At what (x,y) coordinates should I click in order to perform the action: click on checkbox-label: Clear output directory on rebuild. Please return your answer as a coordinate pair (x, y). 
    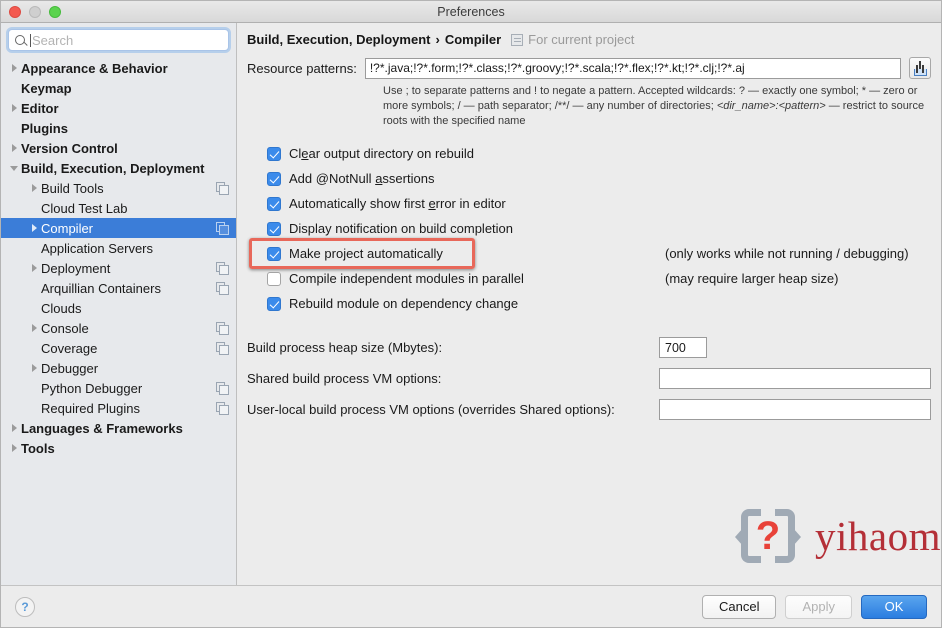
    Looking at the image, I should click on (381, 153).